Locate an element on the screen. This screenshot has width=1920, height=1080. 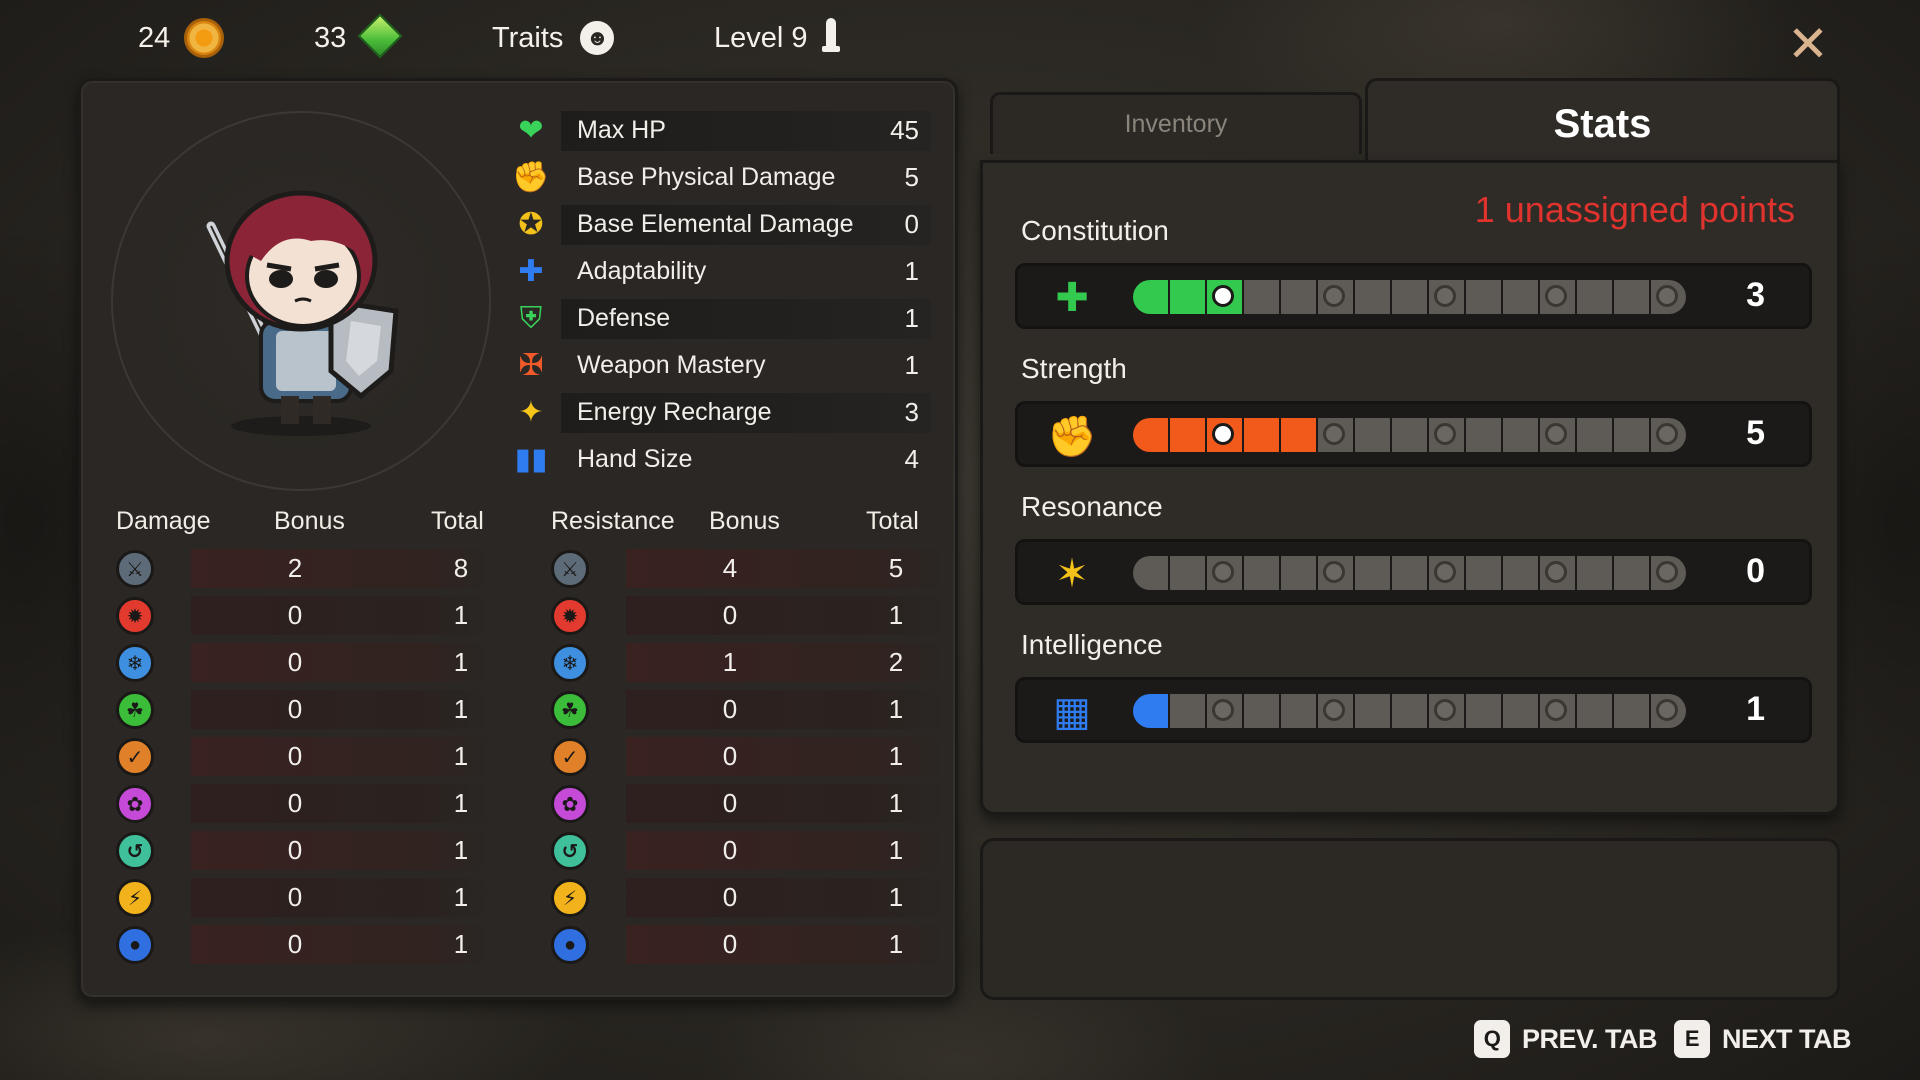
tab-stats: Stats is located at coordinates (1602, 123).